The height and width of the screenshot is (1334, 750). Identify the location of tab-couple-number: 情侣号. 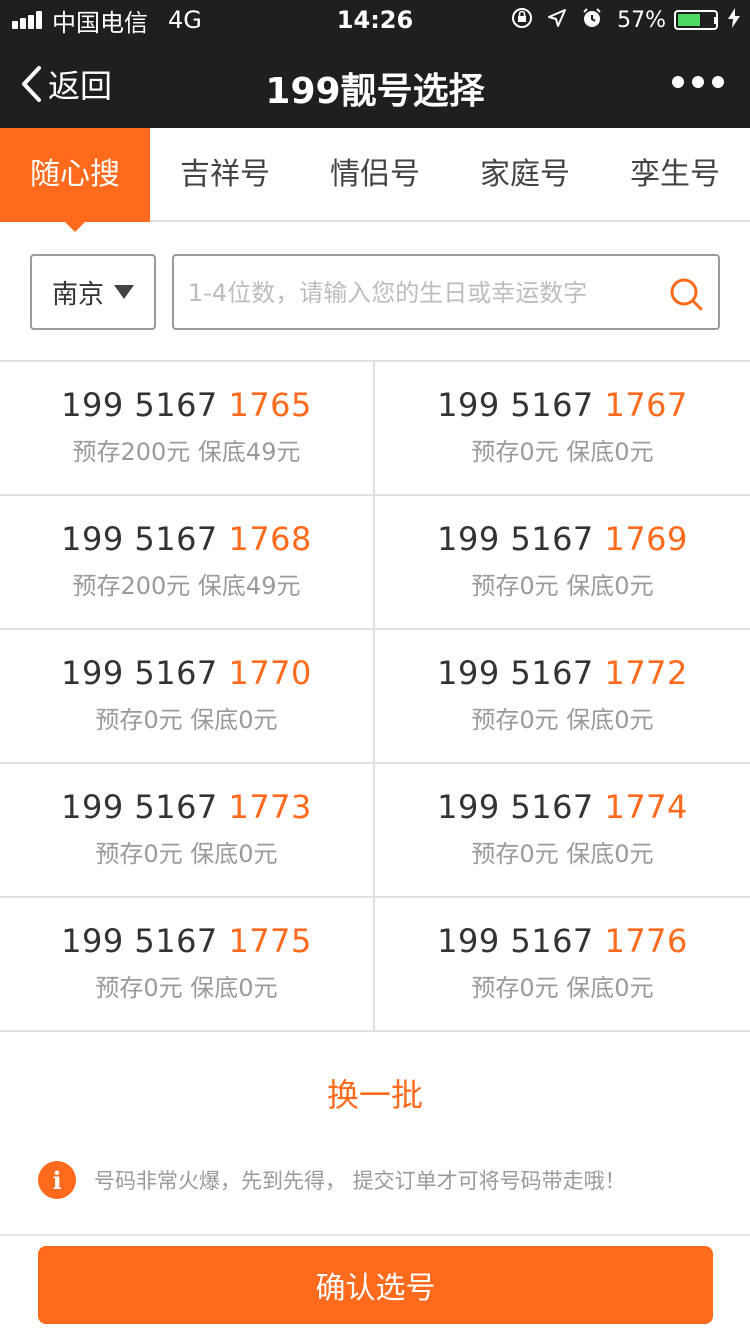
(375, 175).